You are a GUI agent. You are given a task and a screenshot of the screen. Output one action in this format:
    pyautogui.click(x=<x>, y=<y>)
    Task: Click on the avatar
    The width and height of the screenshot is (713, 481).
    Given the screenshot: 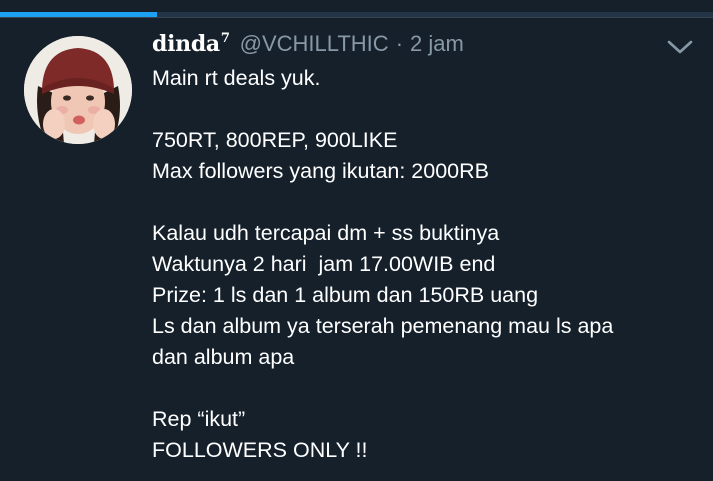 What is the action you would take?
    pyautogui.click(x=78, y=90)
    